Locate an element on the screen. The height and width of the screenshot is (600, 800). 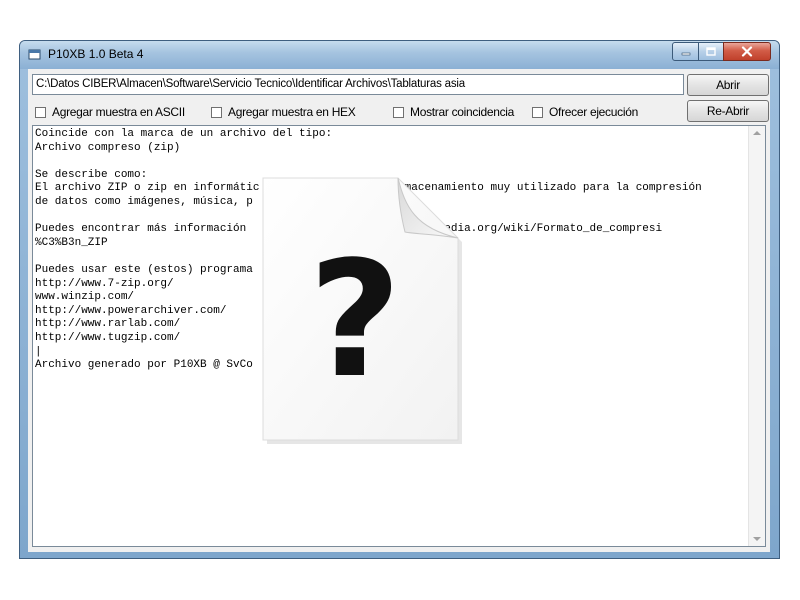
reopen-button: Re-Abrir is located at coordinates (728, 111).